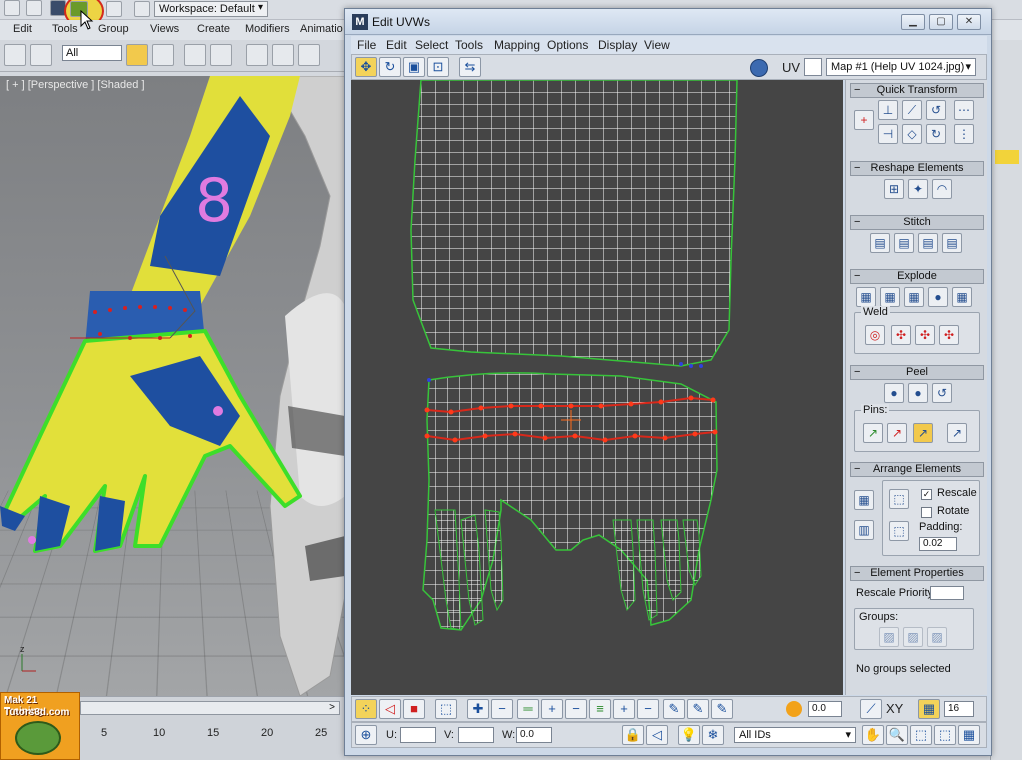  Describe the element at coordinates (912, 134) in the screenshot. I see `straighten-icon: ◇` at that location.